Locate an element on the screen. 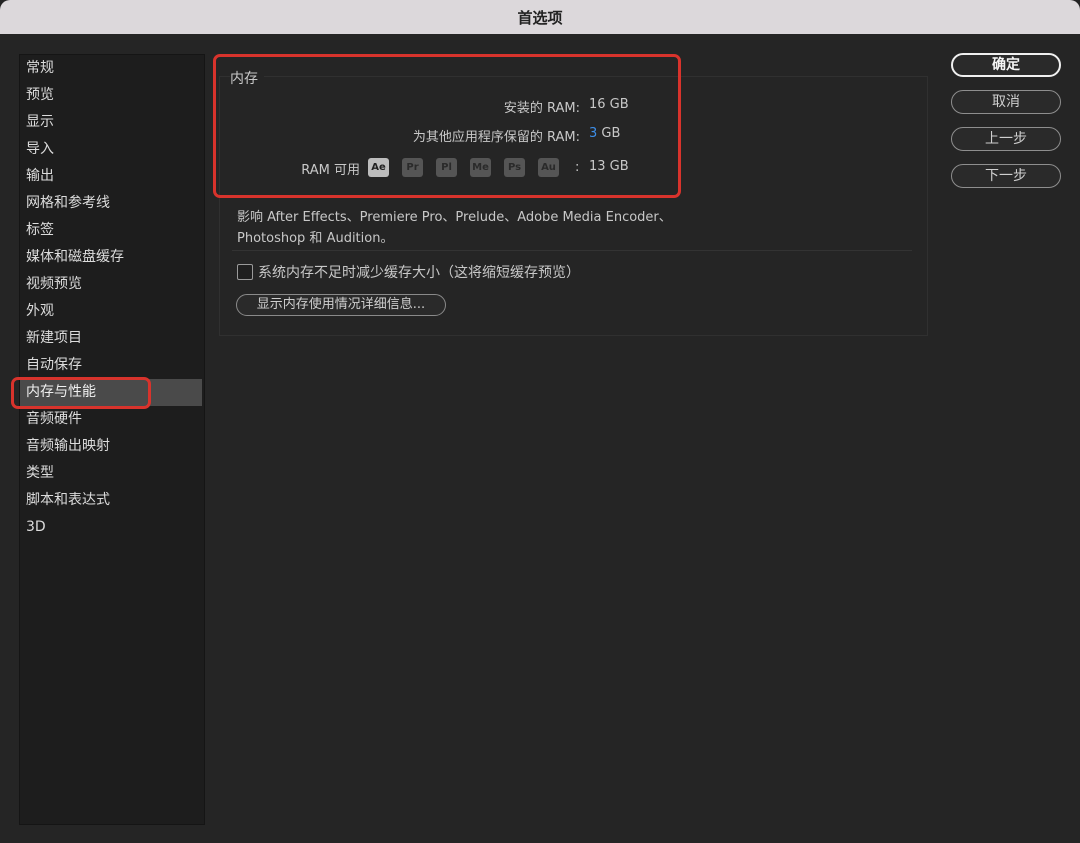  sidebar-item-output: 输出 is located at coordinates (111, 176).